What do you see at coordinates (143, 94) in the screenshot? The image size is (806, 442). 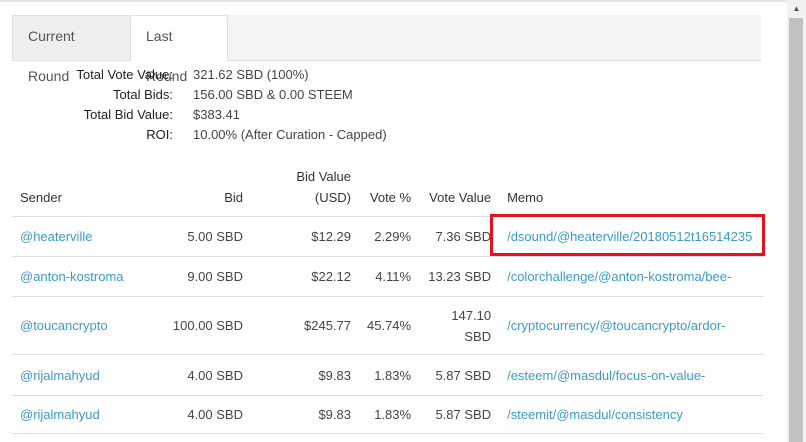 I see `summary-label: Total Bids:` at bounding box center [143, 94].